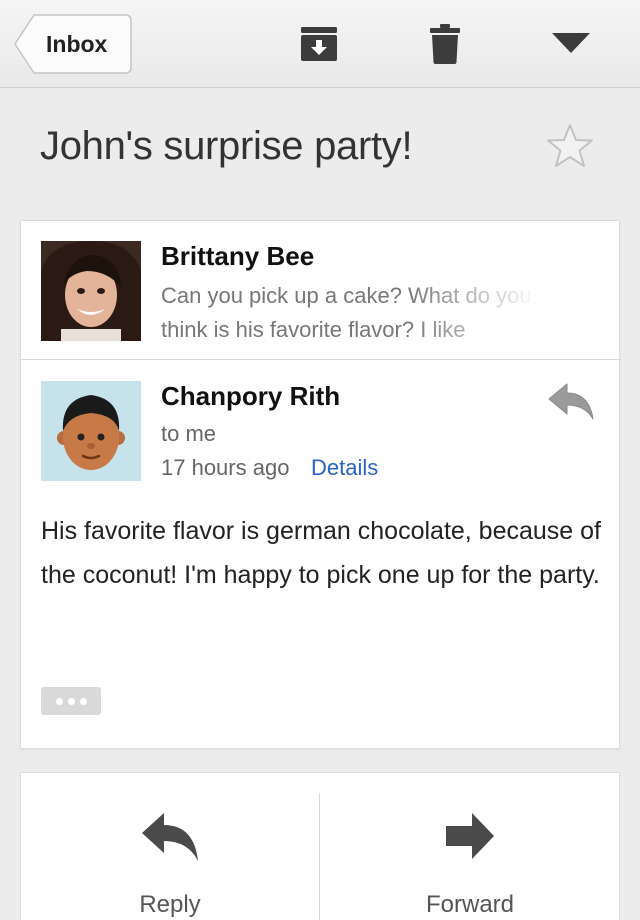 This screenshot has height=920, width=640. I want to click on reply-icon, so click(571, 403).